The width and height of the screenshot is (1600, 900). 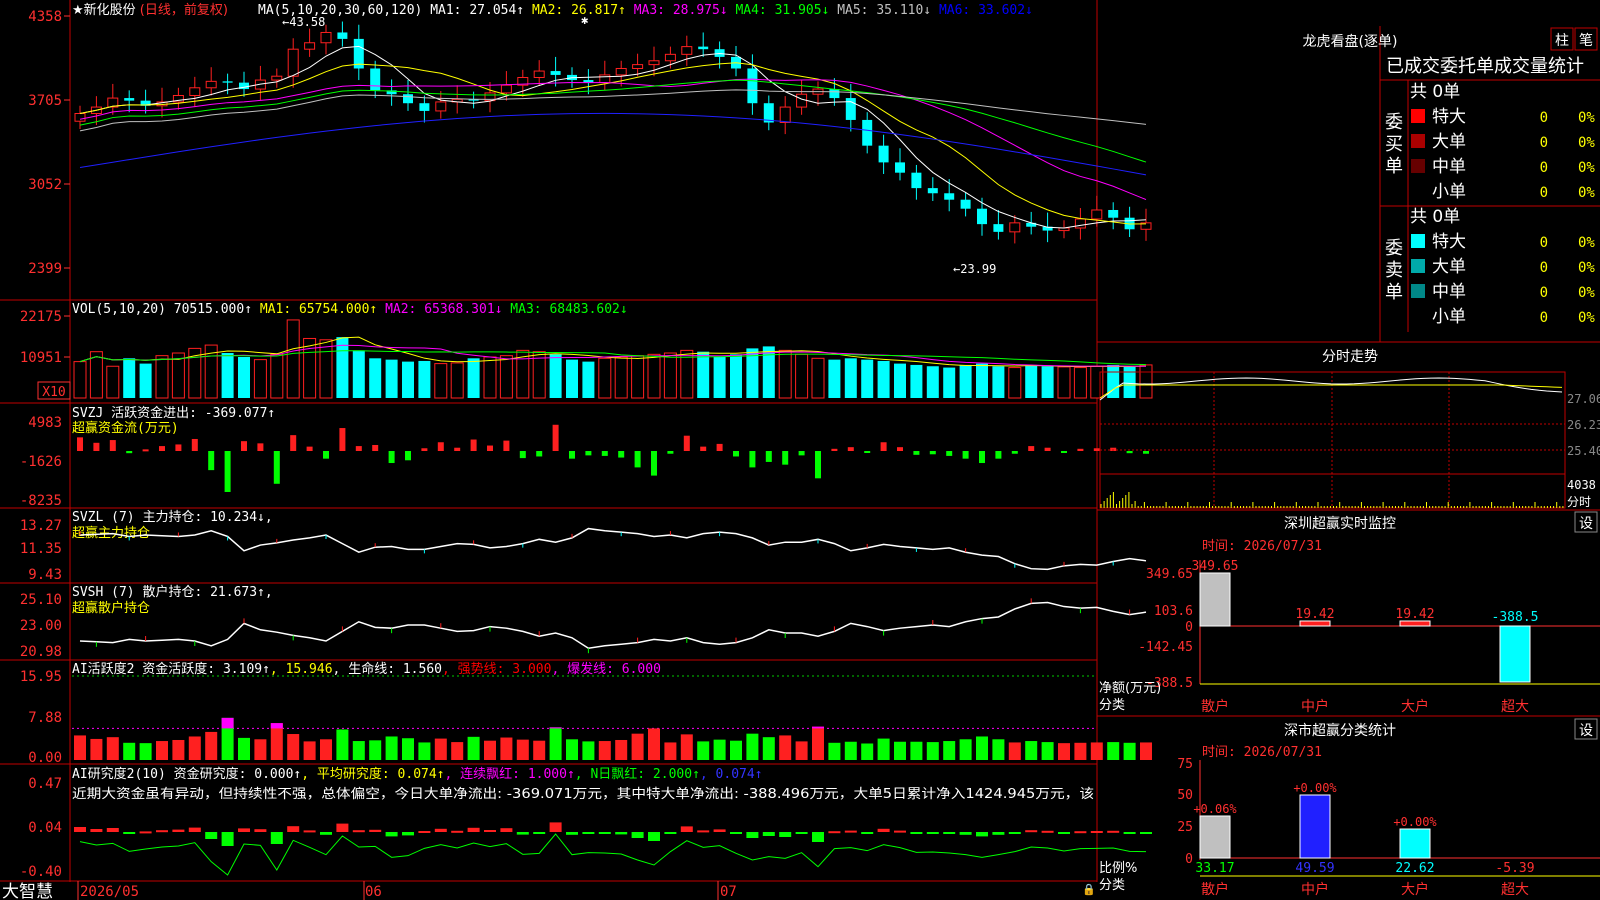 What do you see at coordinates (301, 669) in the screenshot?
I see `legend-item: , 15.946` at bounding box center [301, 669].